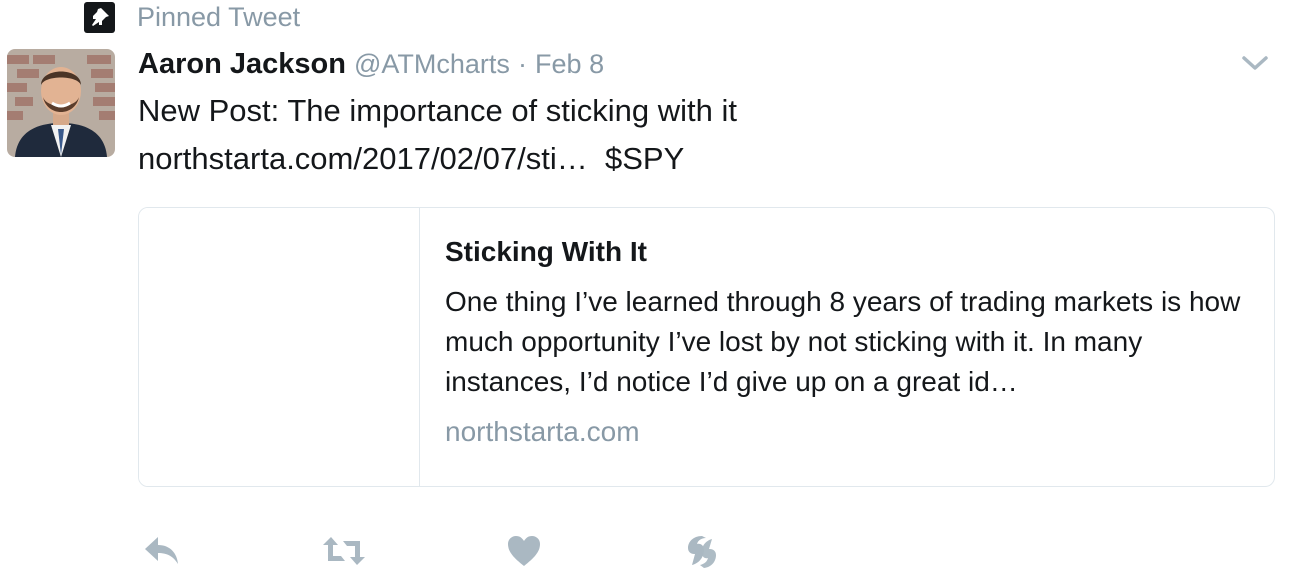  What do you see at coordinates (644, 158) in the screenshot?
I see `cashtag: $SPY` at bounding box center [644, 158].